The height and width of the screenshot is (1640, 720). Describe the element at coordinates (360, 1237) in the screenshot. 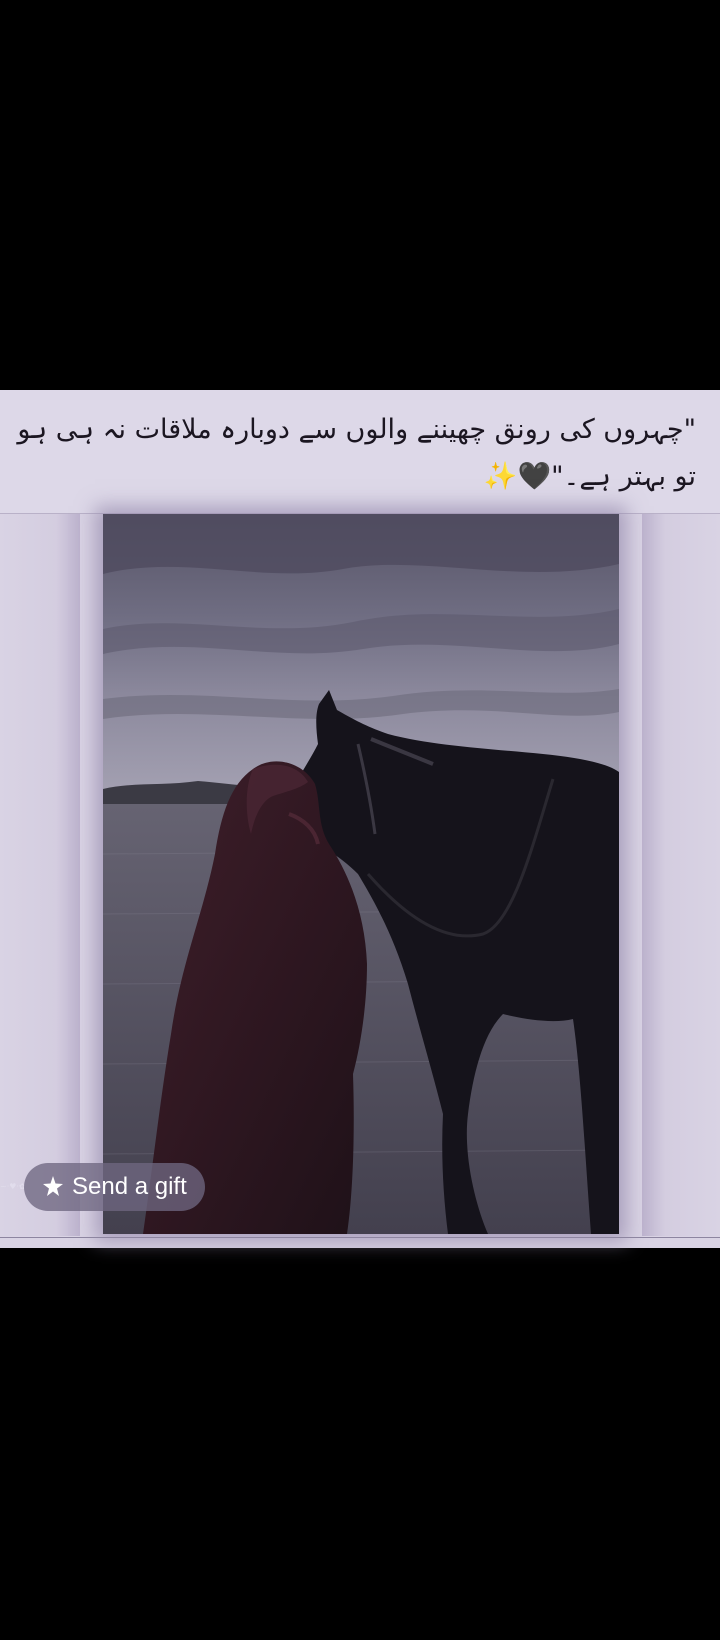

I see `post-divider` at that location.